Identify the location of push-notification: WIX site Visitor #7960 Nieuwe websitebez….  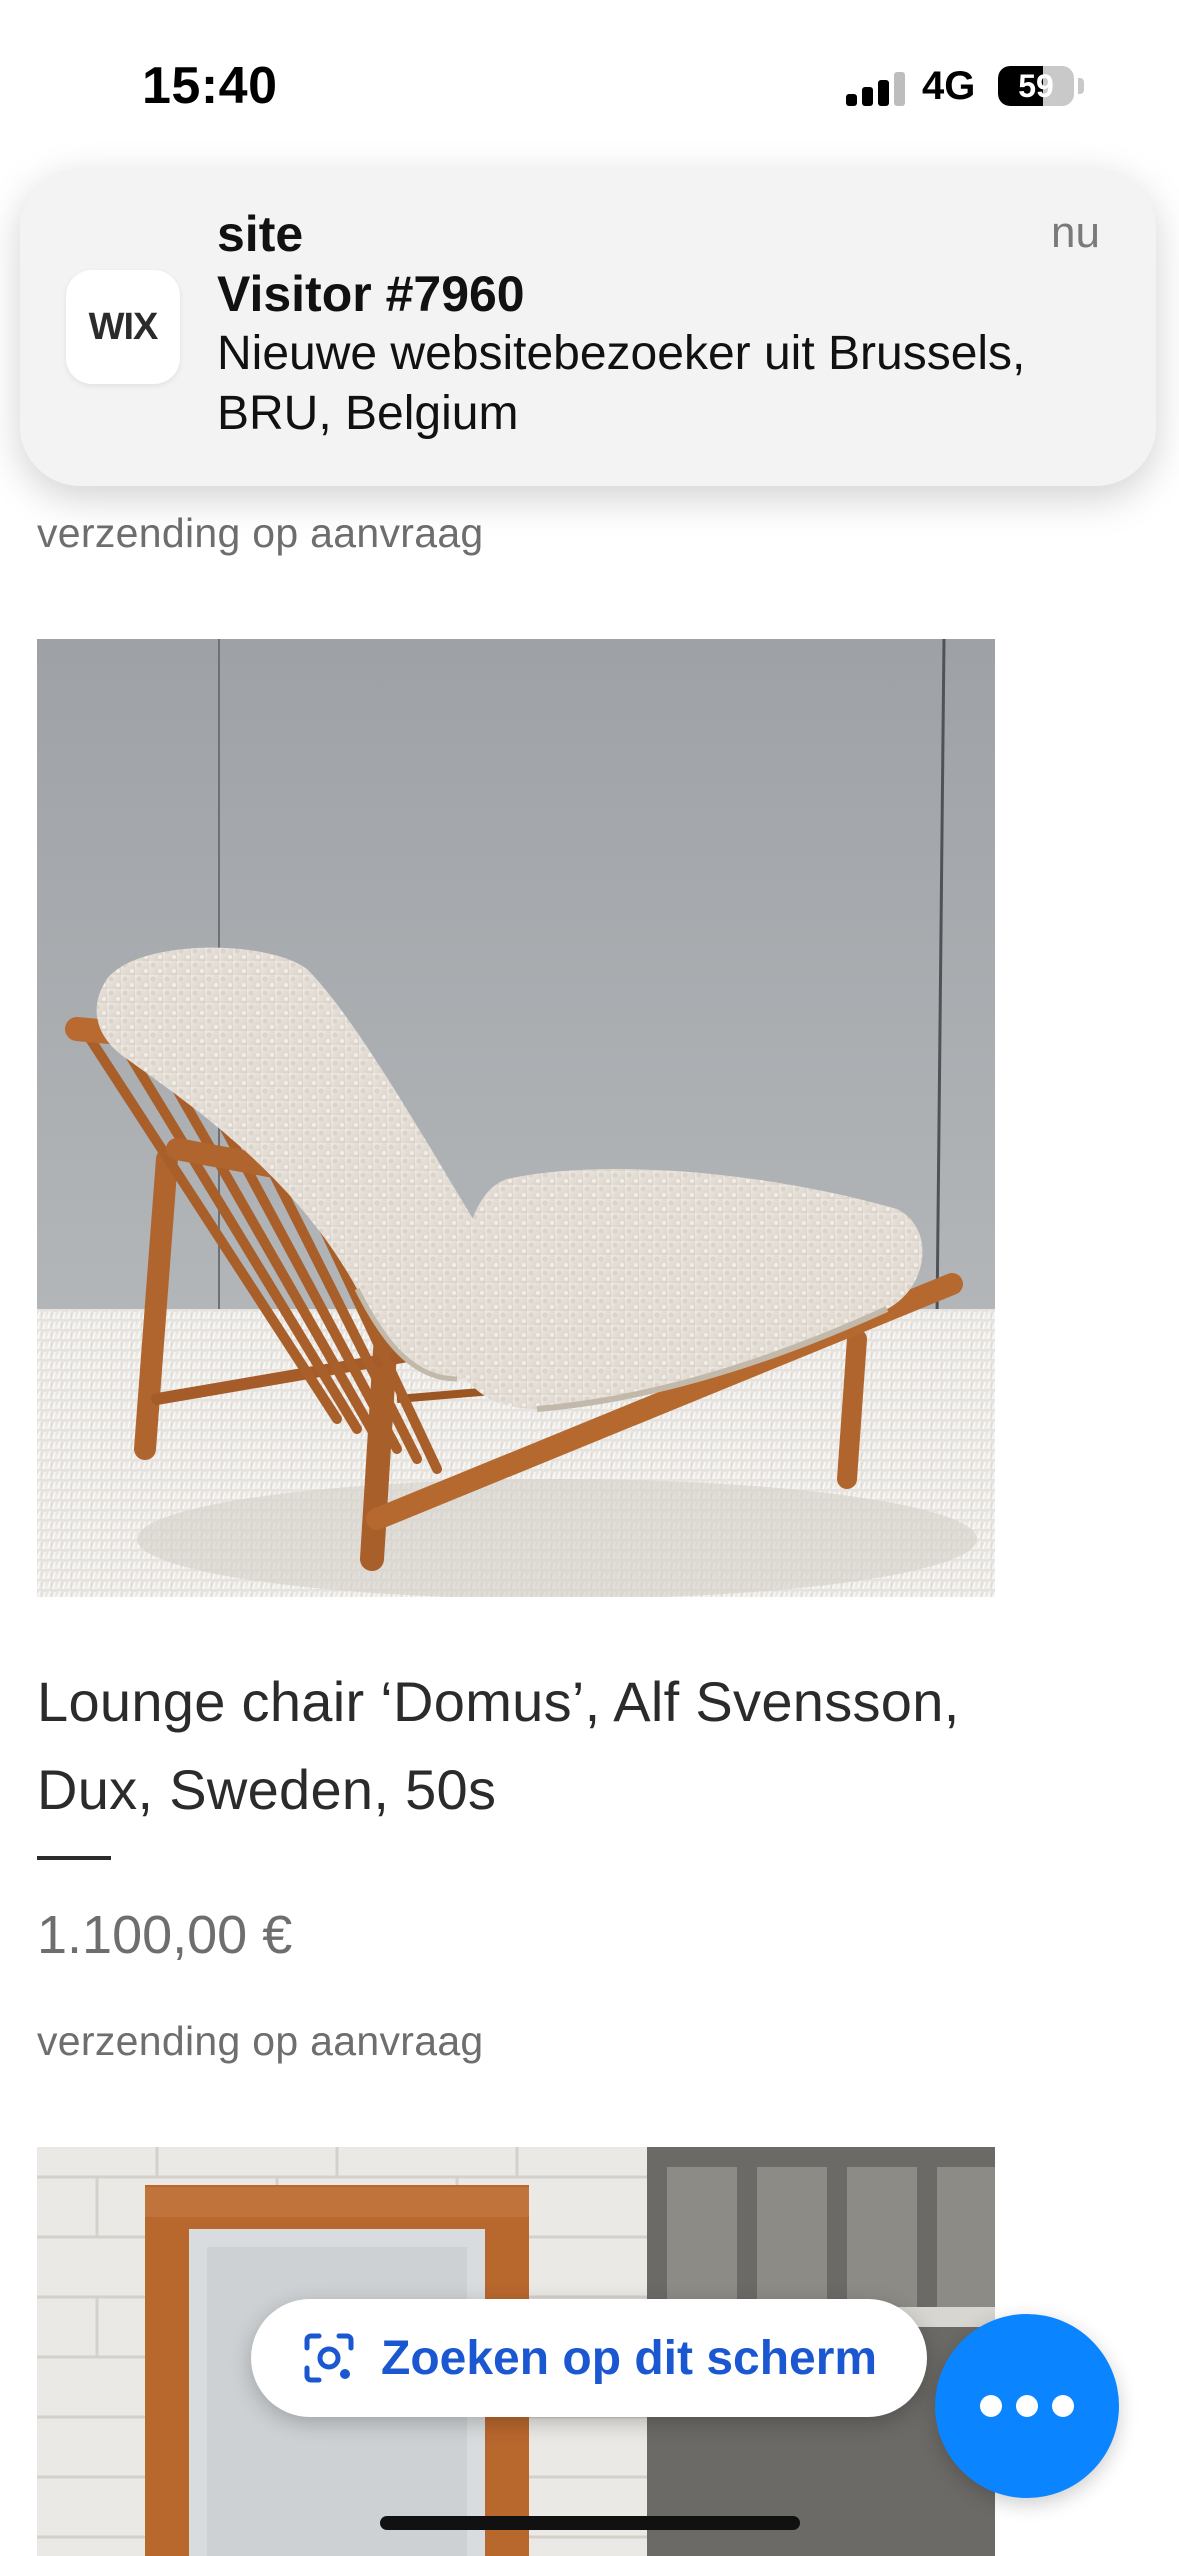
(588, 327).